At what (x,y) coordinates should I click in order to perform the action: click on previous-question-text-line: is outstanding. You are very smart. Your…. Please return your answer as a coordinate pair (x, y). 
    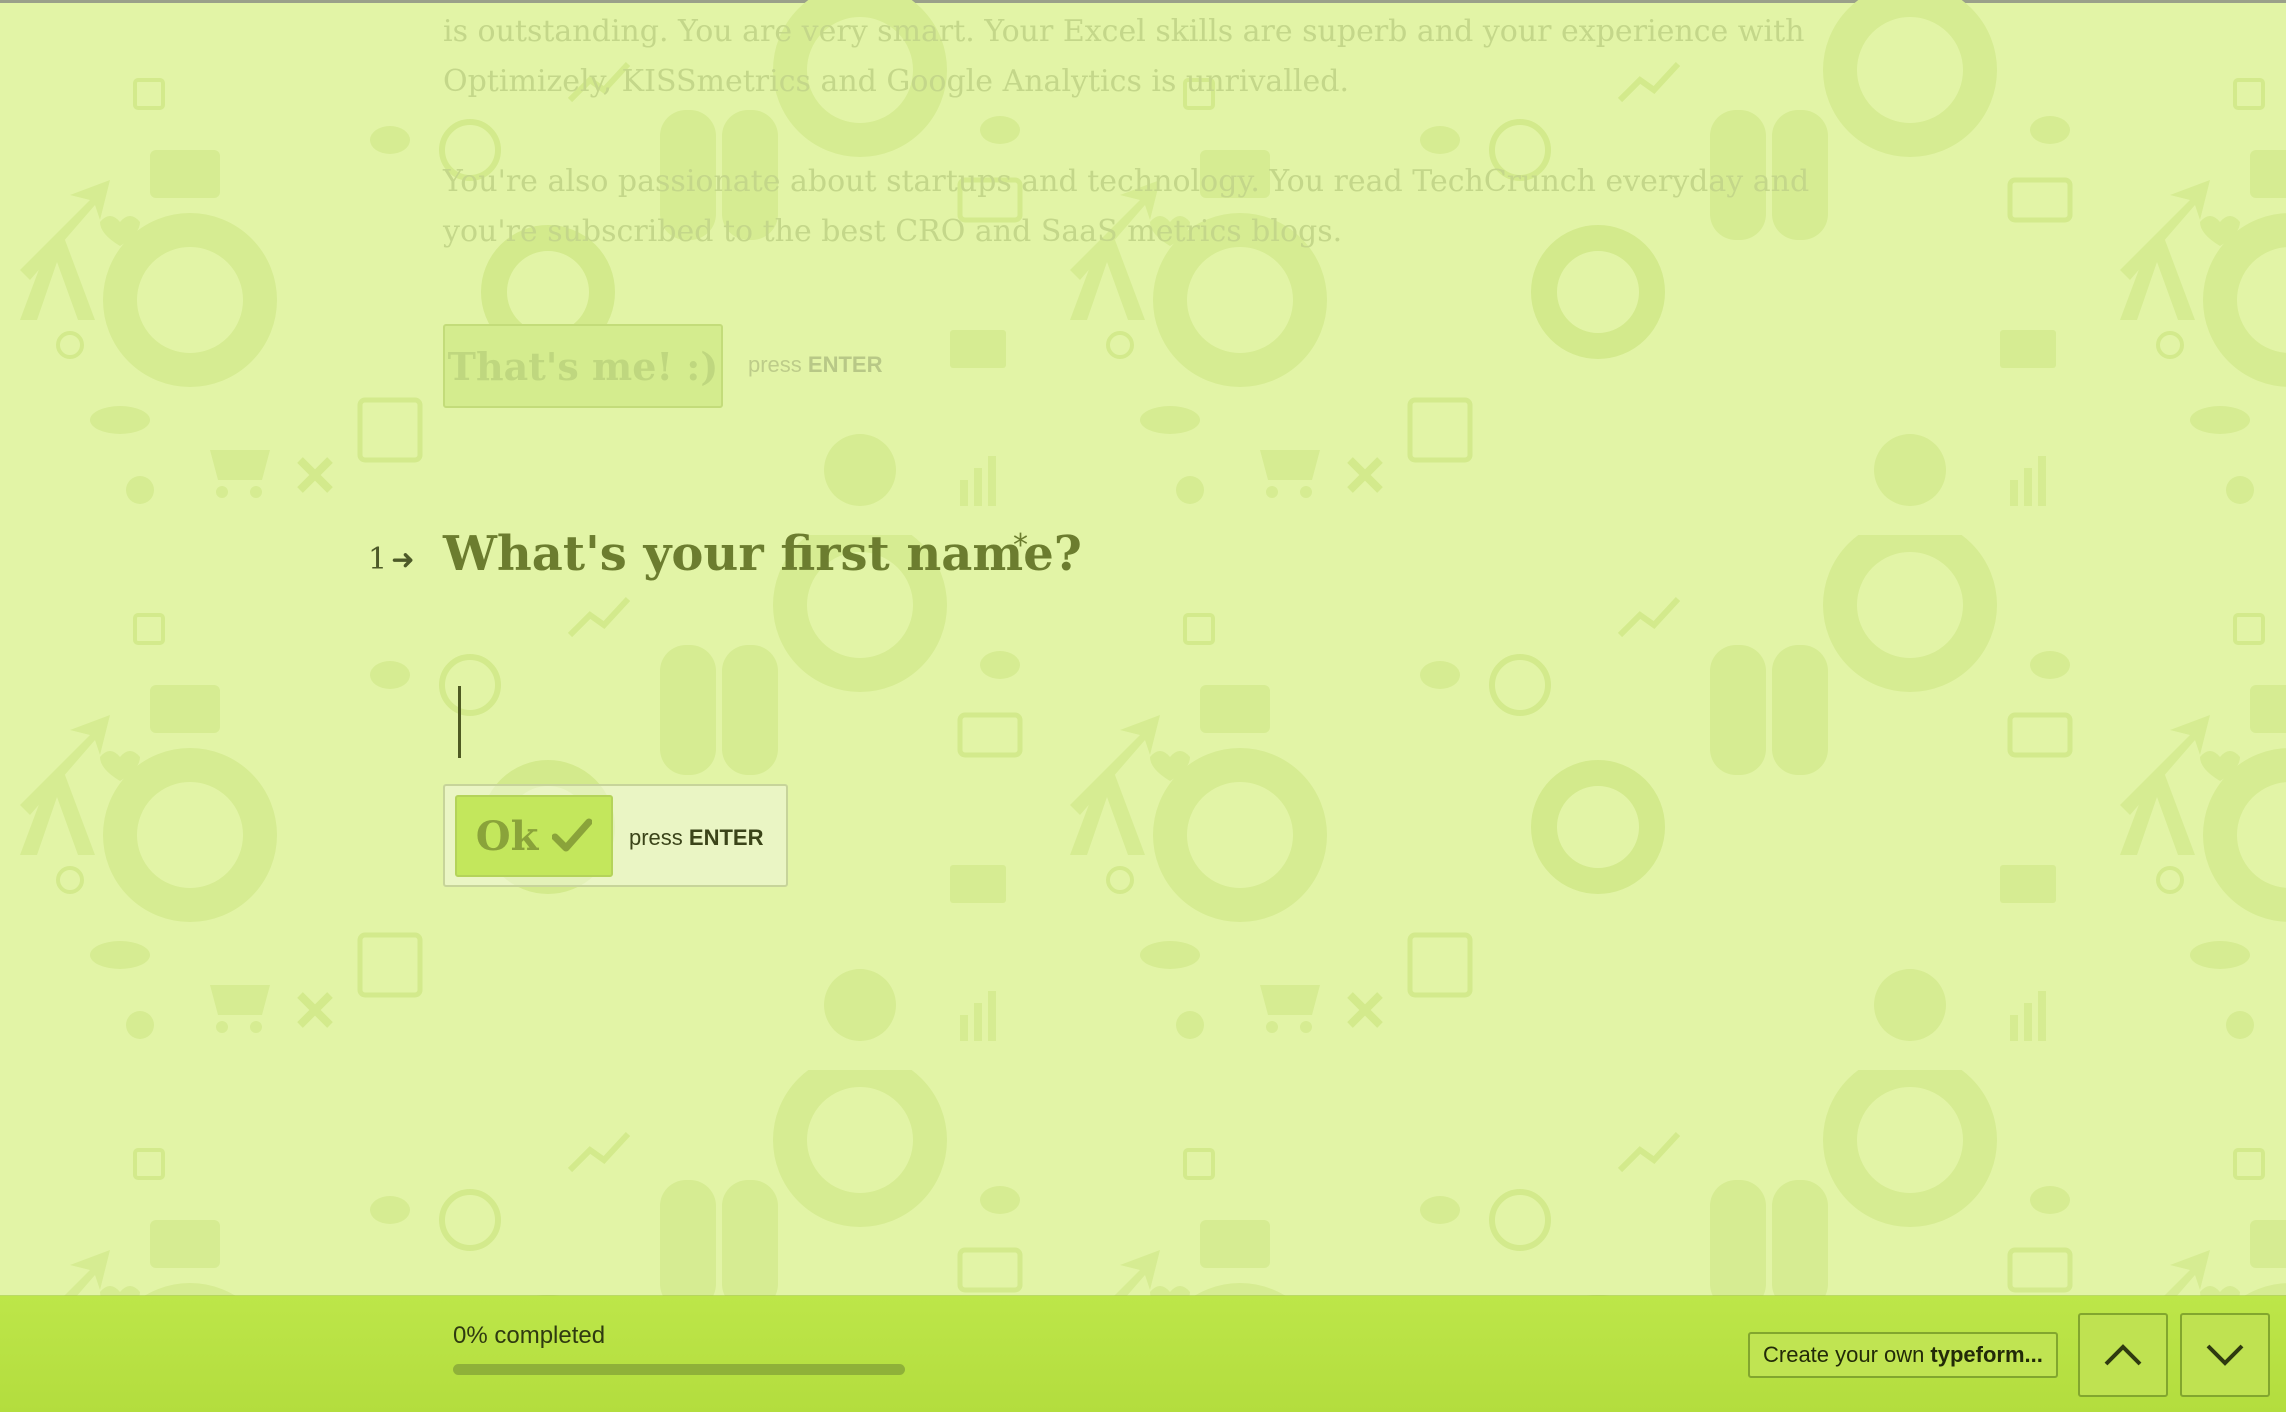
    Looking at the image, I should click on (1124, 31).